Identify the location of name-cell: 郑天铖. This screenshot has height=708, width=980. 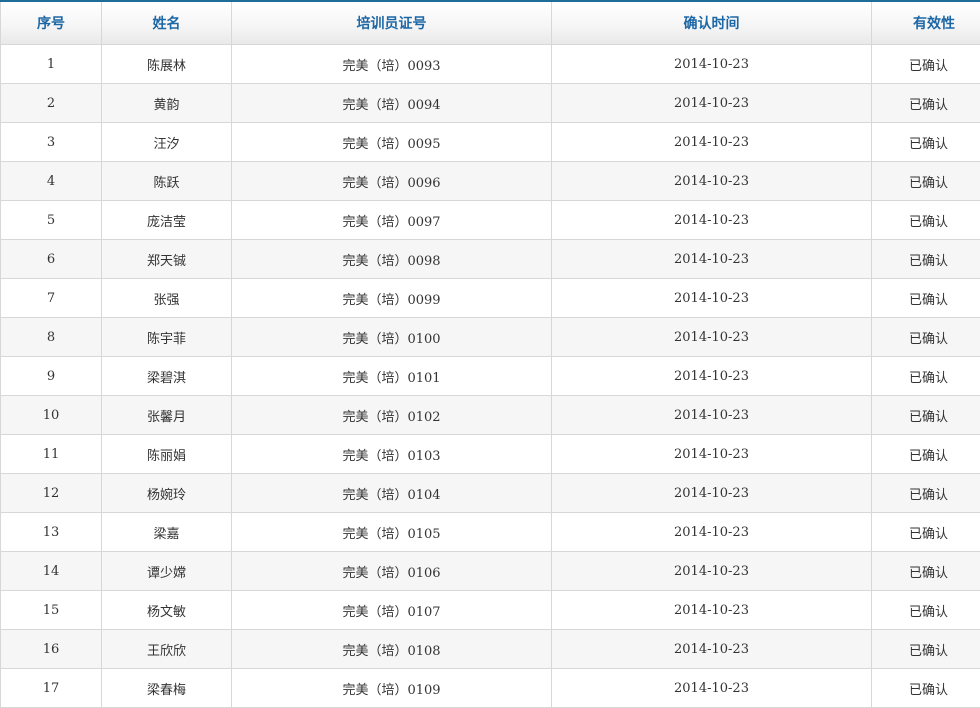
(167, 259).